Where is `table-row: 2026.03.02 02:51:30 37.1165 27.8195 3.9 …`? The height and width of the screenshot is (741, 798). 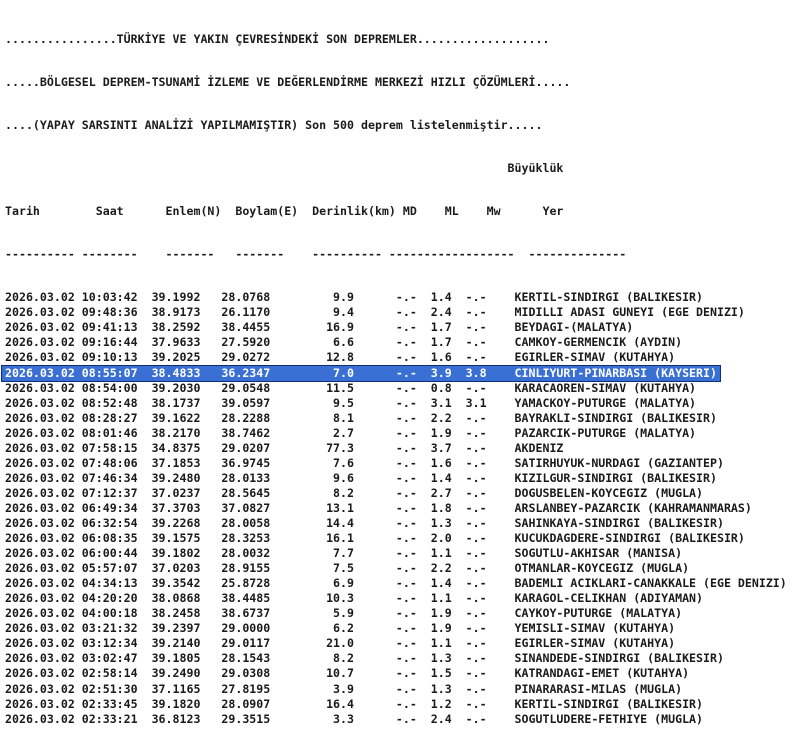
table-row: 2026.03.02 02:51:30 37.1165 27.8195 3.9 … is located at coordinates (396, 689).